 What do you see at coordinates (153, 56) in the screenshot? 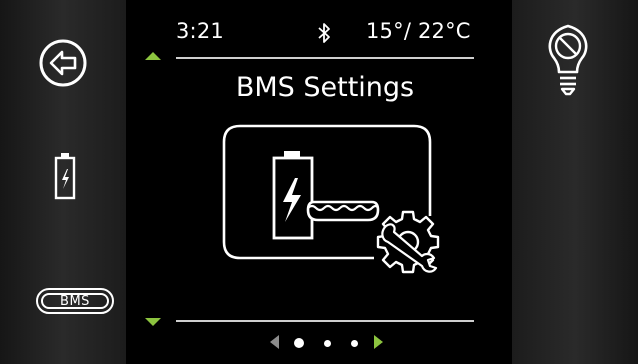
I see `scroll-up-indicator` at bounding box center [153, 56].